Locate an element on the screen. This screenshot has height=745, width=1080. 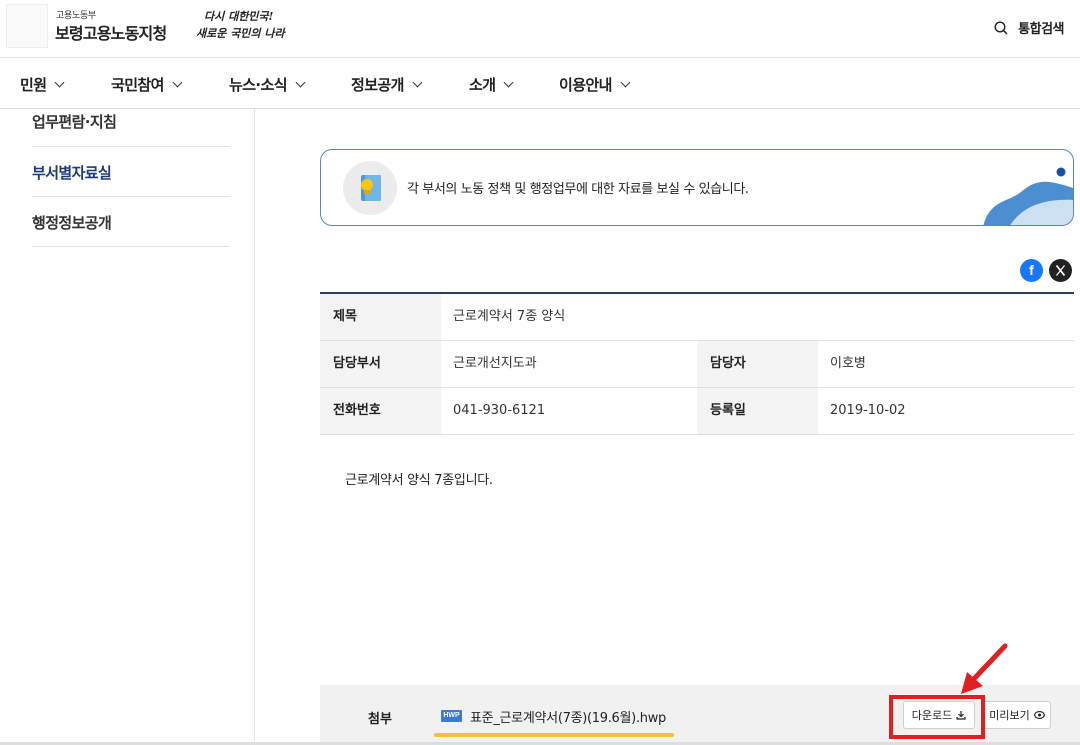
dept-value: 근로개선지도과 is located at coordinates (495, 363).